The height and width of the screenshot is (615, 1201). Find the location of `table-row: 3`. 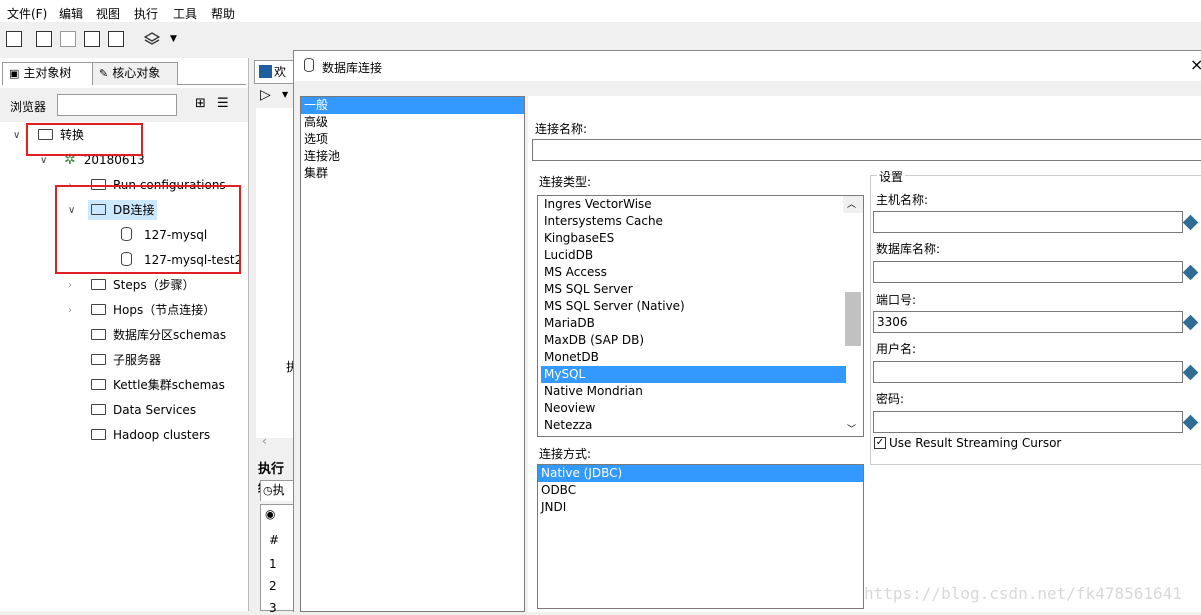

table-row: 3 is located at coordinates (273, 608).